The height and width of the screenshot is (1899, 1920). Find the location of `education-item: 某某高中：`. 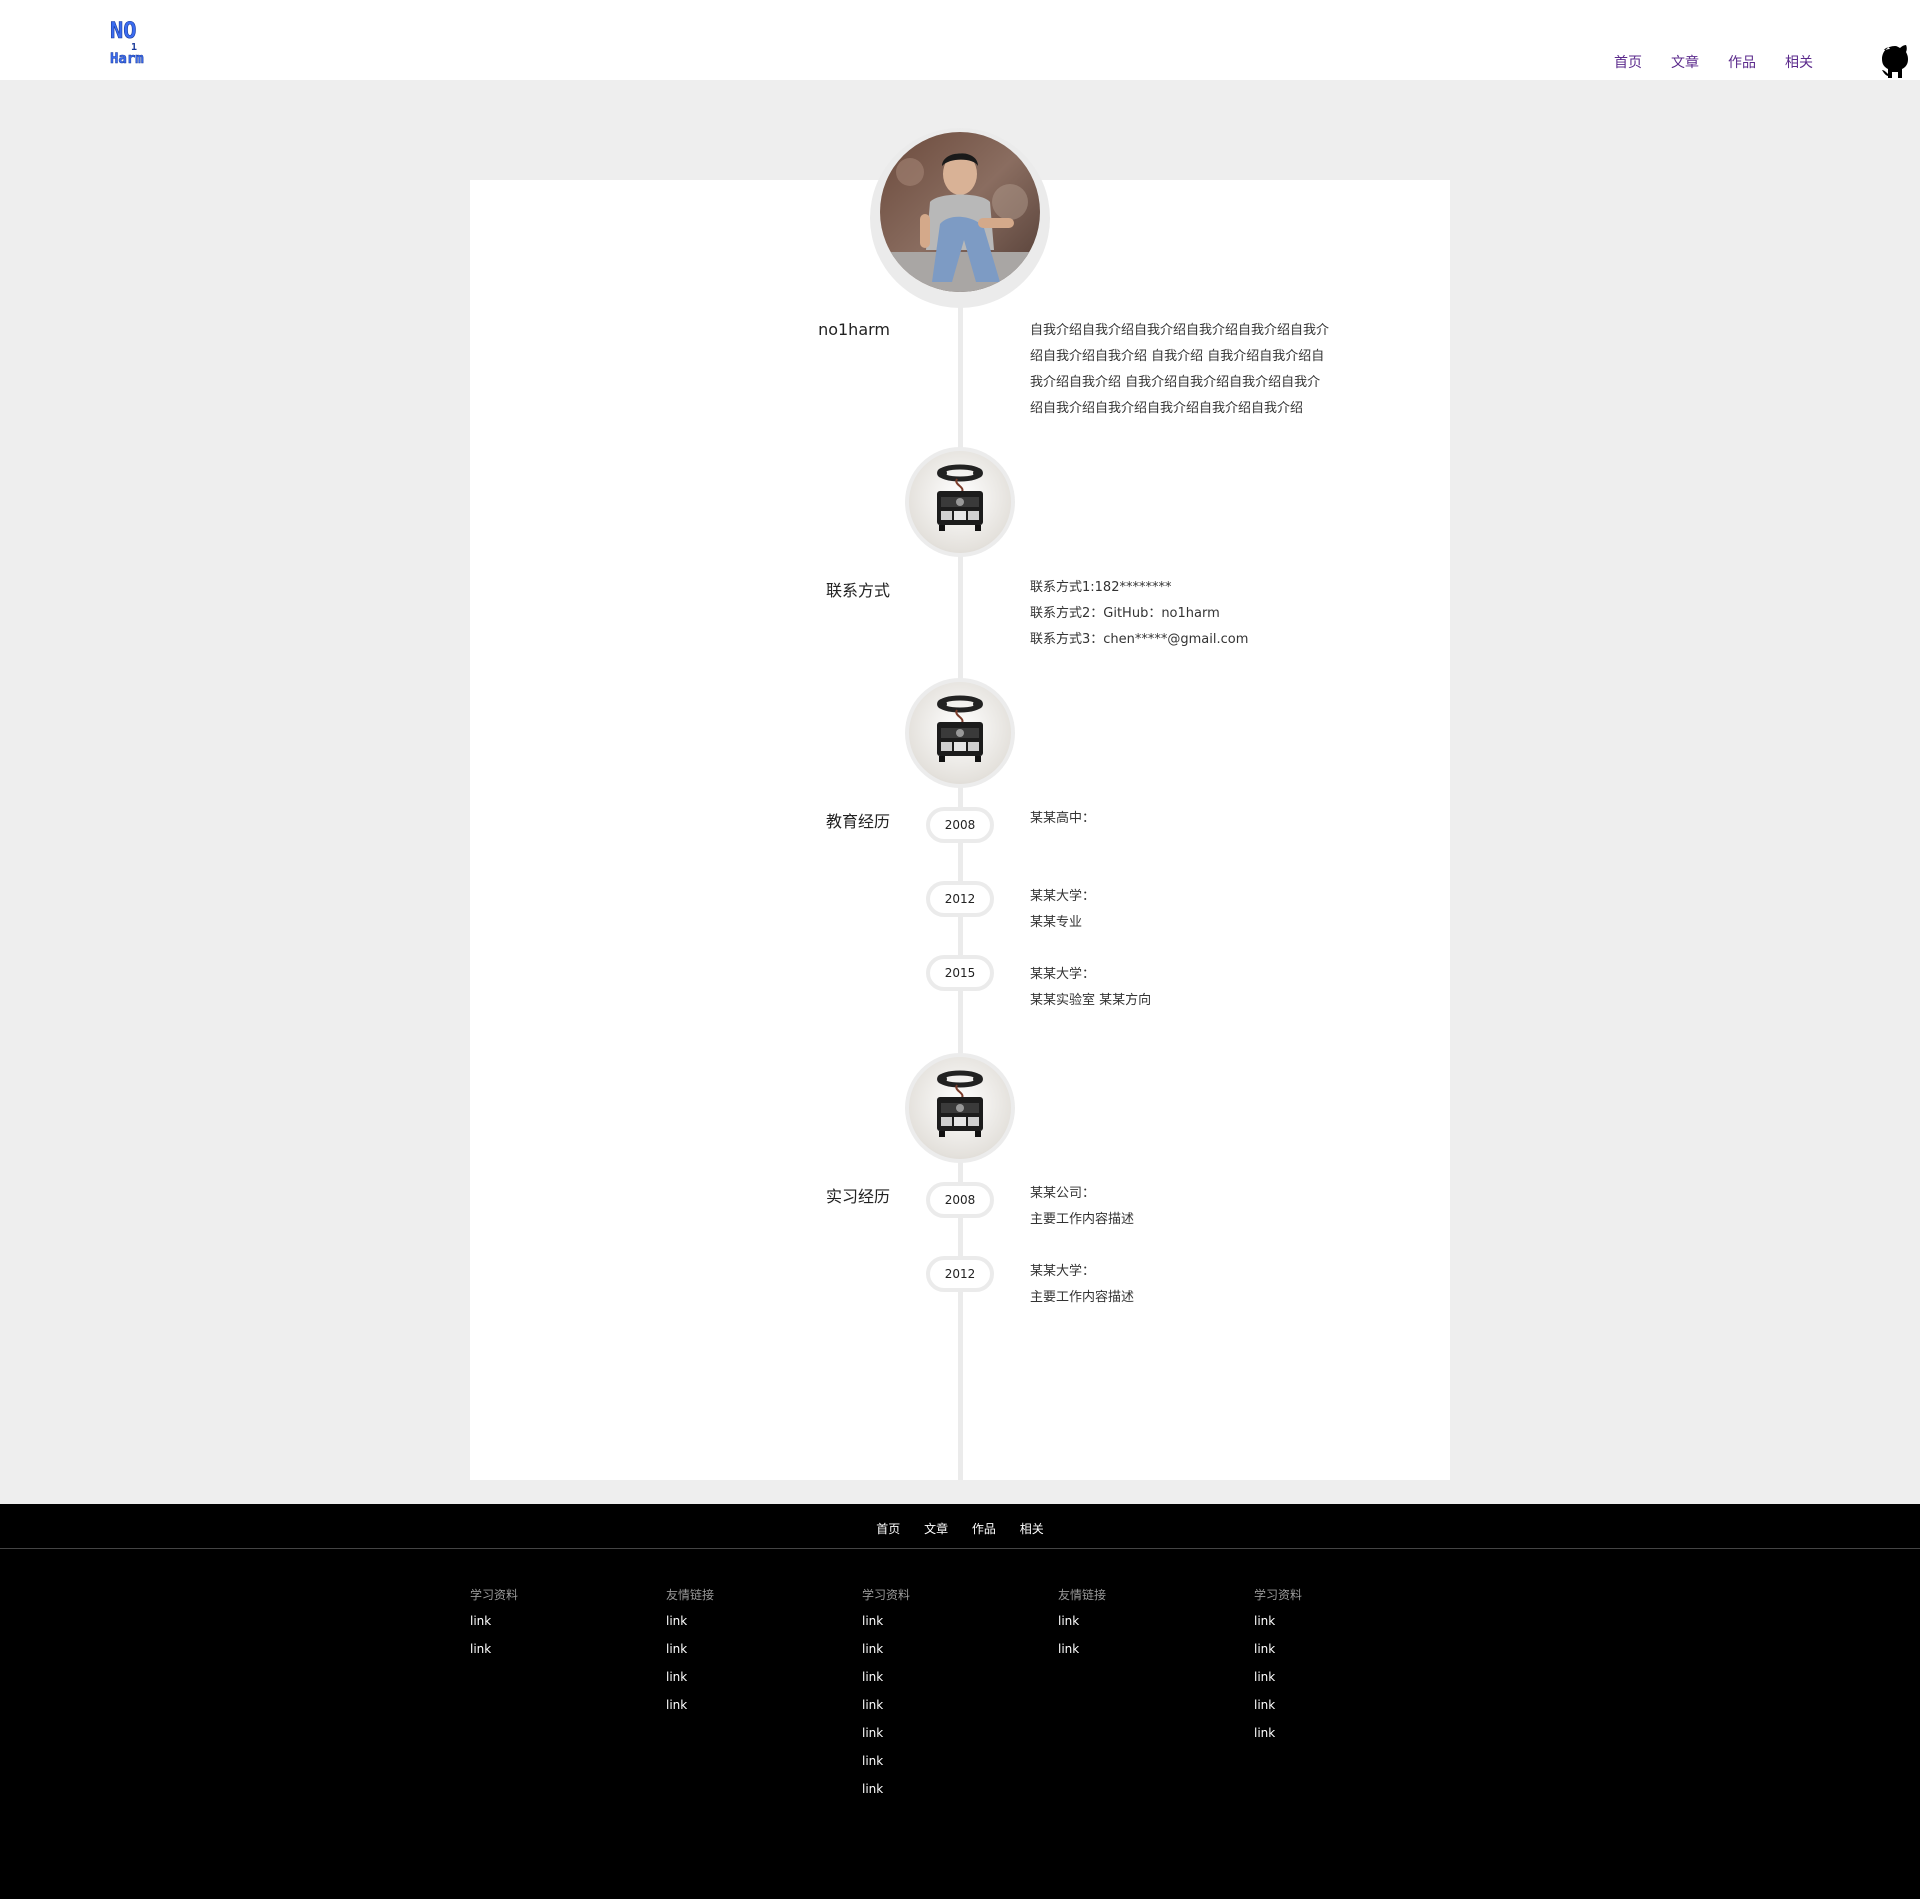

education-item: 某某高中： is located at coordinates (1062, 819).